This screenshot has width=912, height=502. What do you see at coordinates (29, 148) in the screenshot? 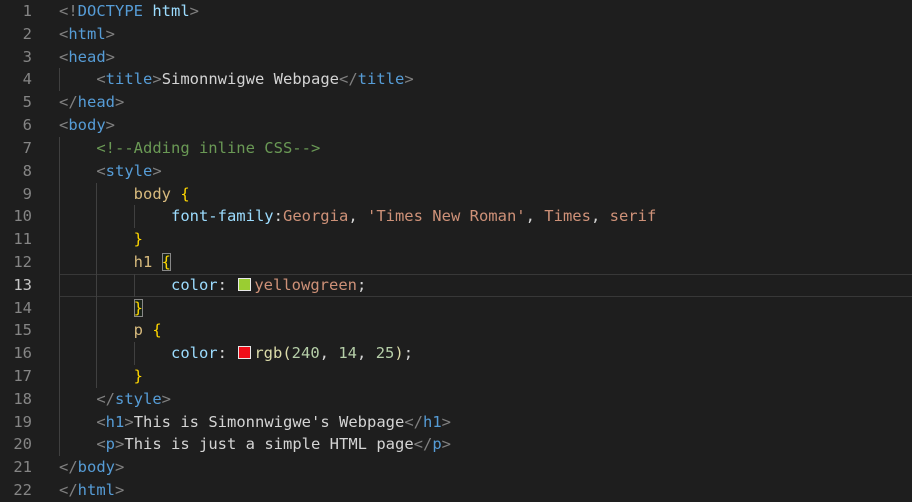
I see `line-number: 7` at bounding box center [29, 148].